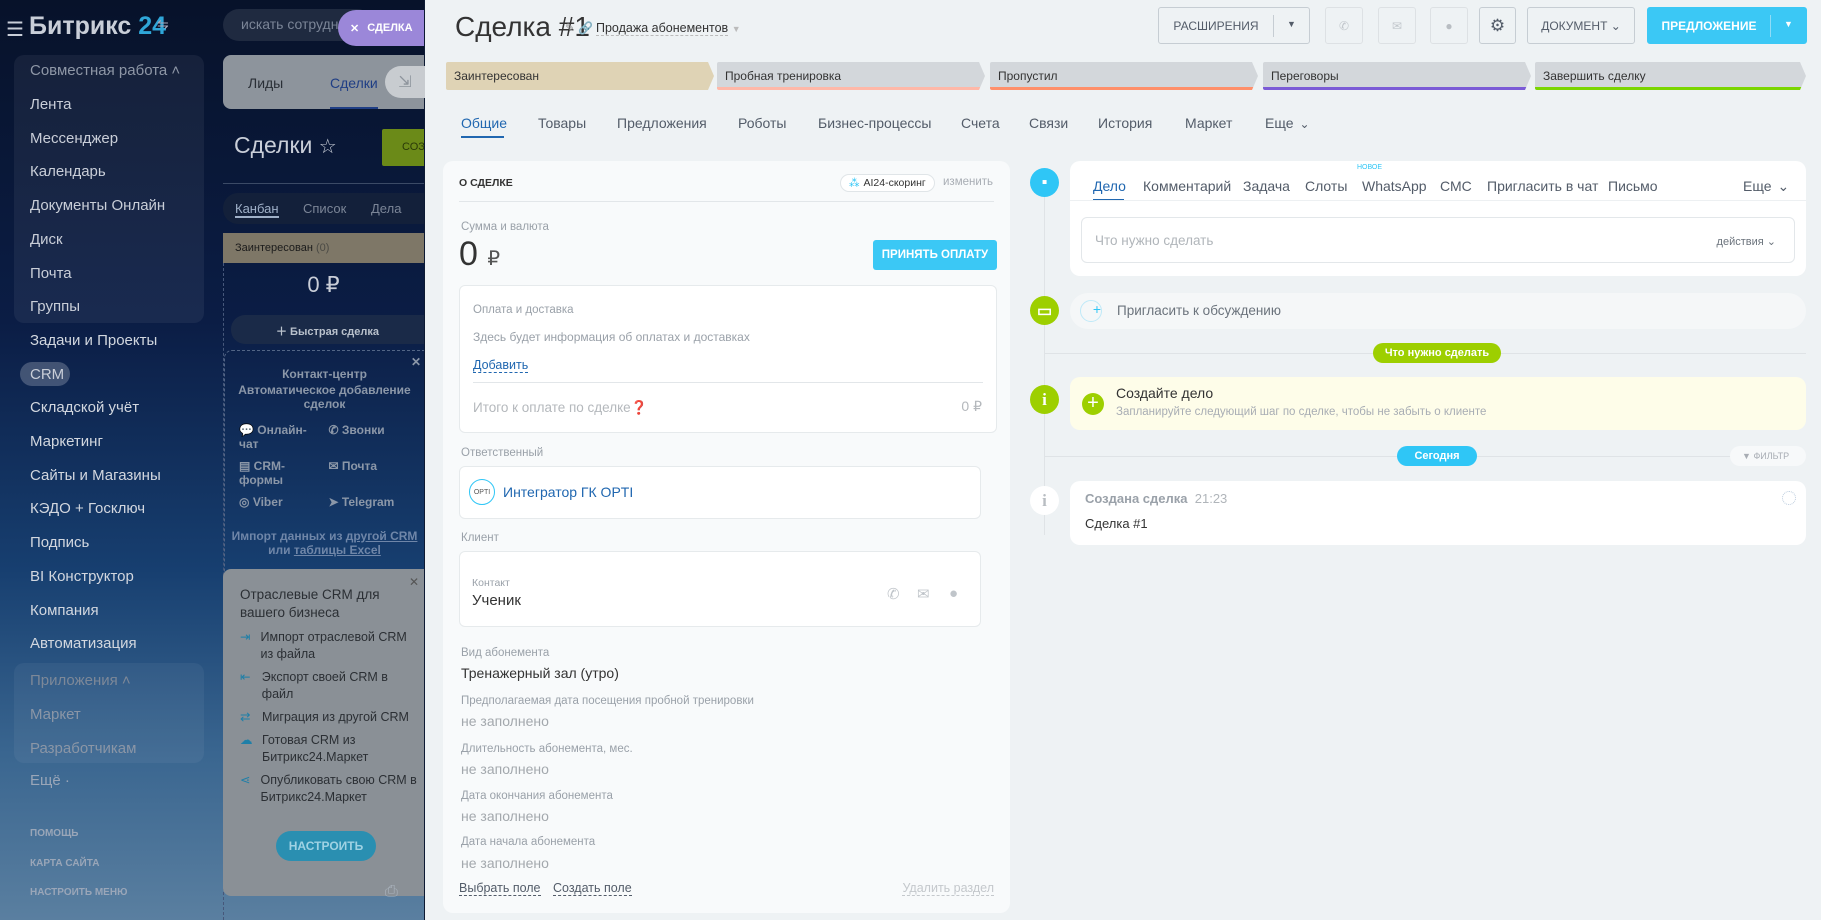 The image size is (1821, 920). What do you see at coordinates (51, 273) in the screenshot?
I see `menu-item: Почта` at bounding box center [51, 273].